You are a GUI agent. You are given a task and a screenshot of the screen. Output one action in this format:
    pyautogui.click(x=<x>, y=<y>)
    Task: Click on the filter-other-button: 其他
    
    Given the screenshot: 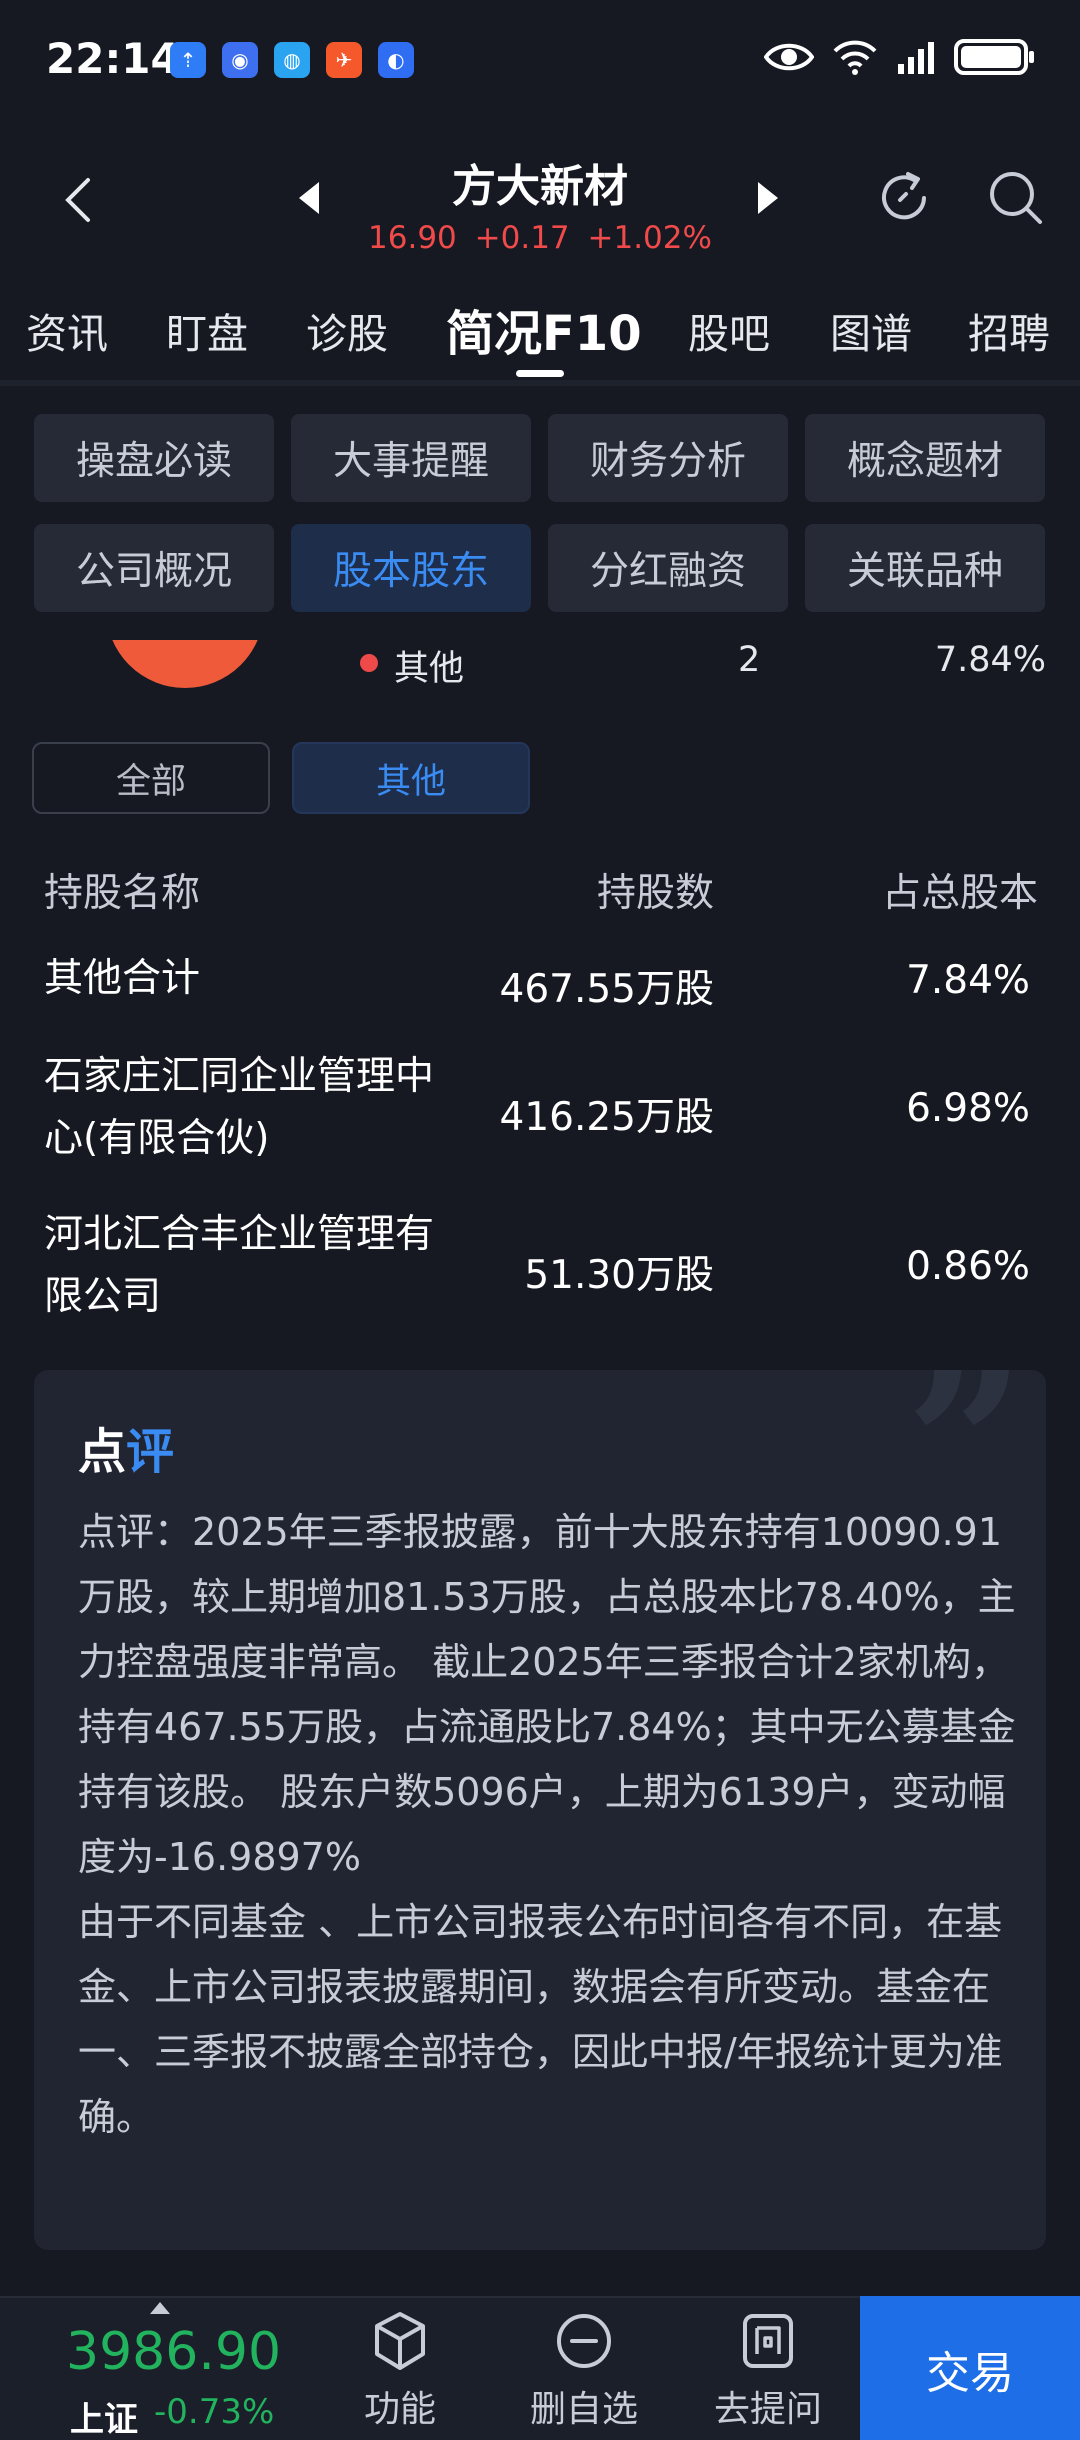 What is the action you would take?
    pyautogui.click(x=411, y=778)
    